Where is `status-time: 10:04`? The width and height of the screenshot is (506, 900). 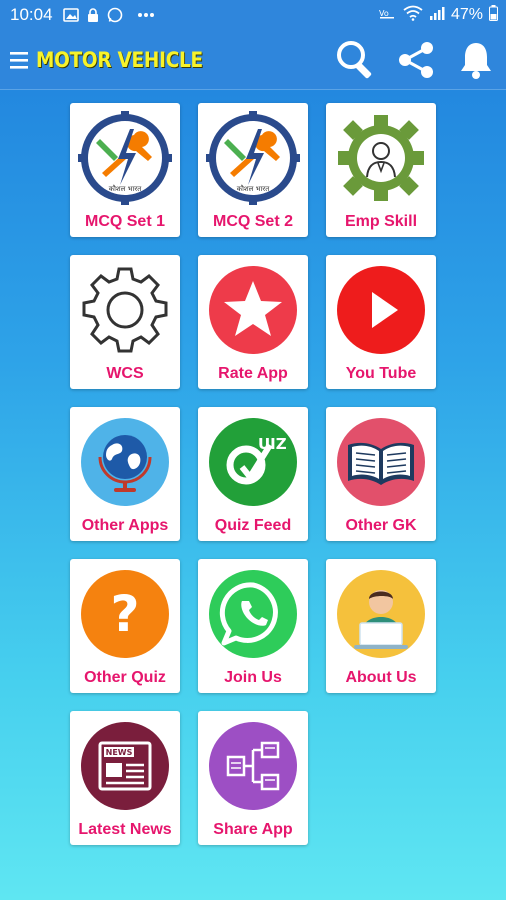
status-time: 10:04 is located at coordinates (31, 14).